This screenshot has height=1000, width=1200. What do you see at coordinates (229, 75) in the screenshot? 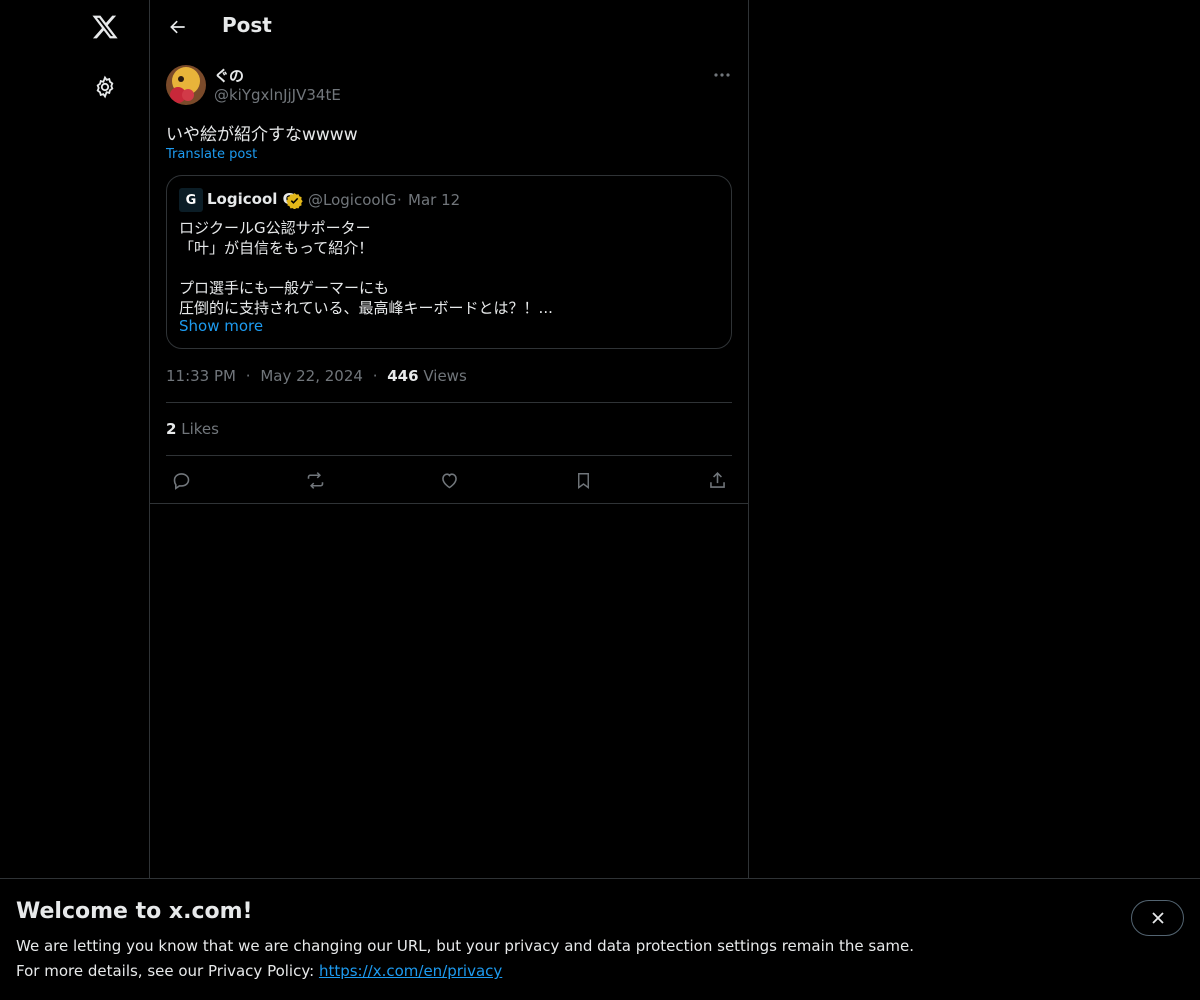
I see `author-name: ぐの` at bounding box center [229, 75].